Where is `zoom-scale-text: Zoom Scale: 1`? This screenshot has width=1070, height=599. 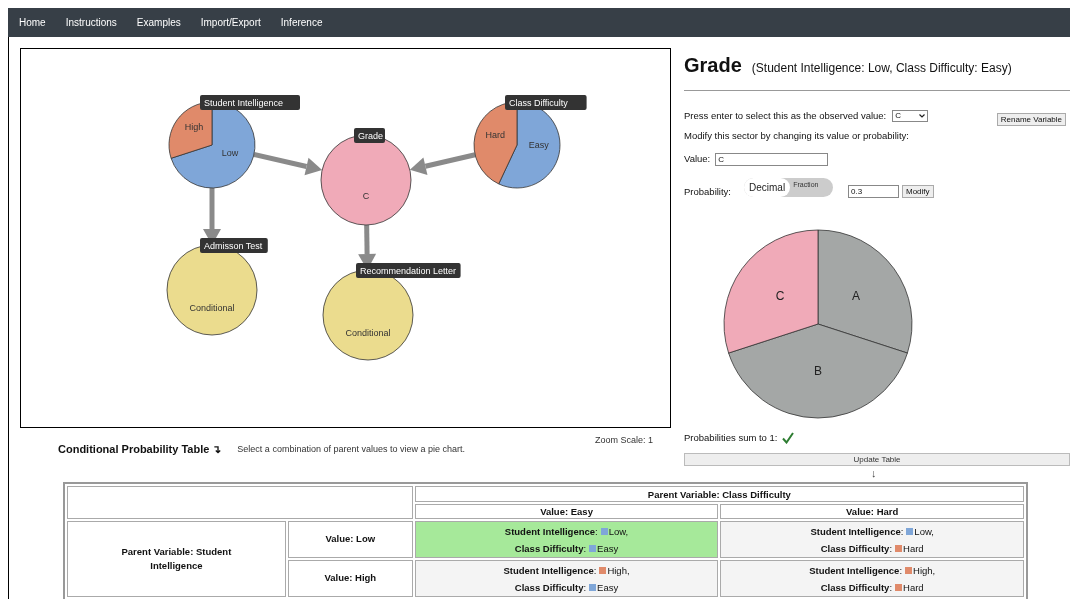 zoom-scale-text: Zoom Scale: 1 is located at coordinates (623, 440).